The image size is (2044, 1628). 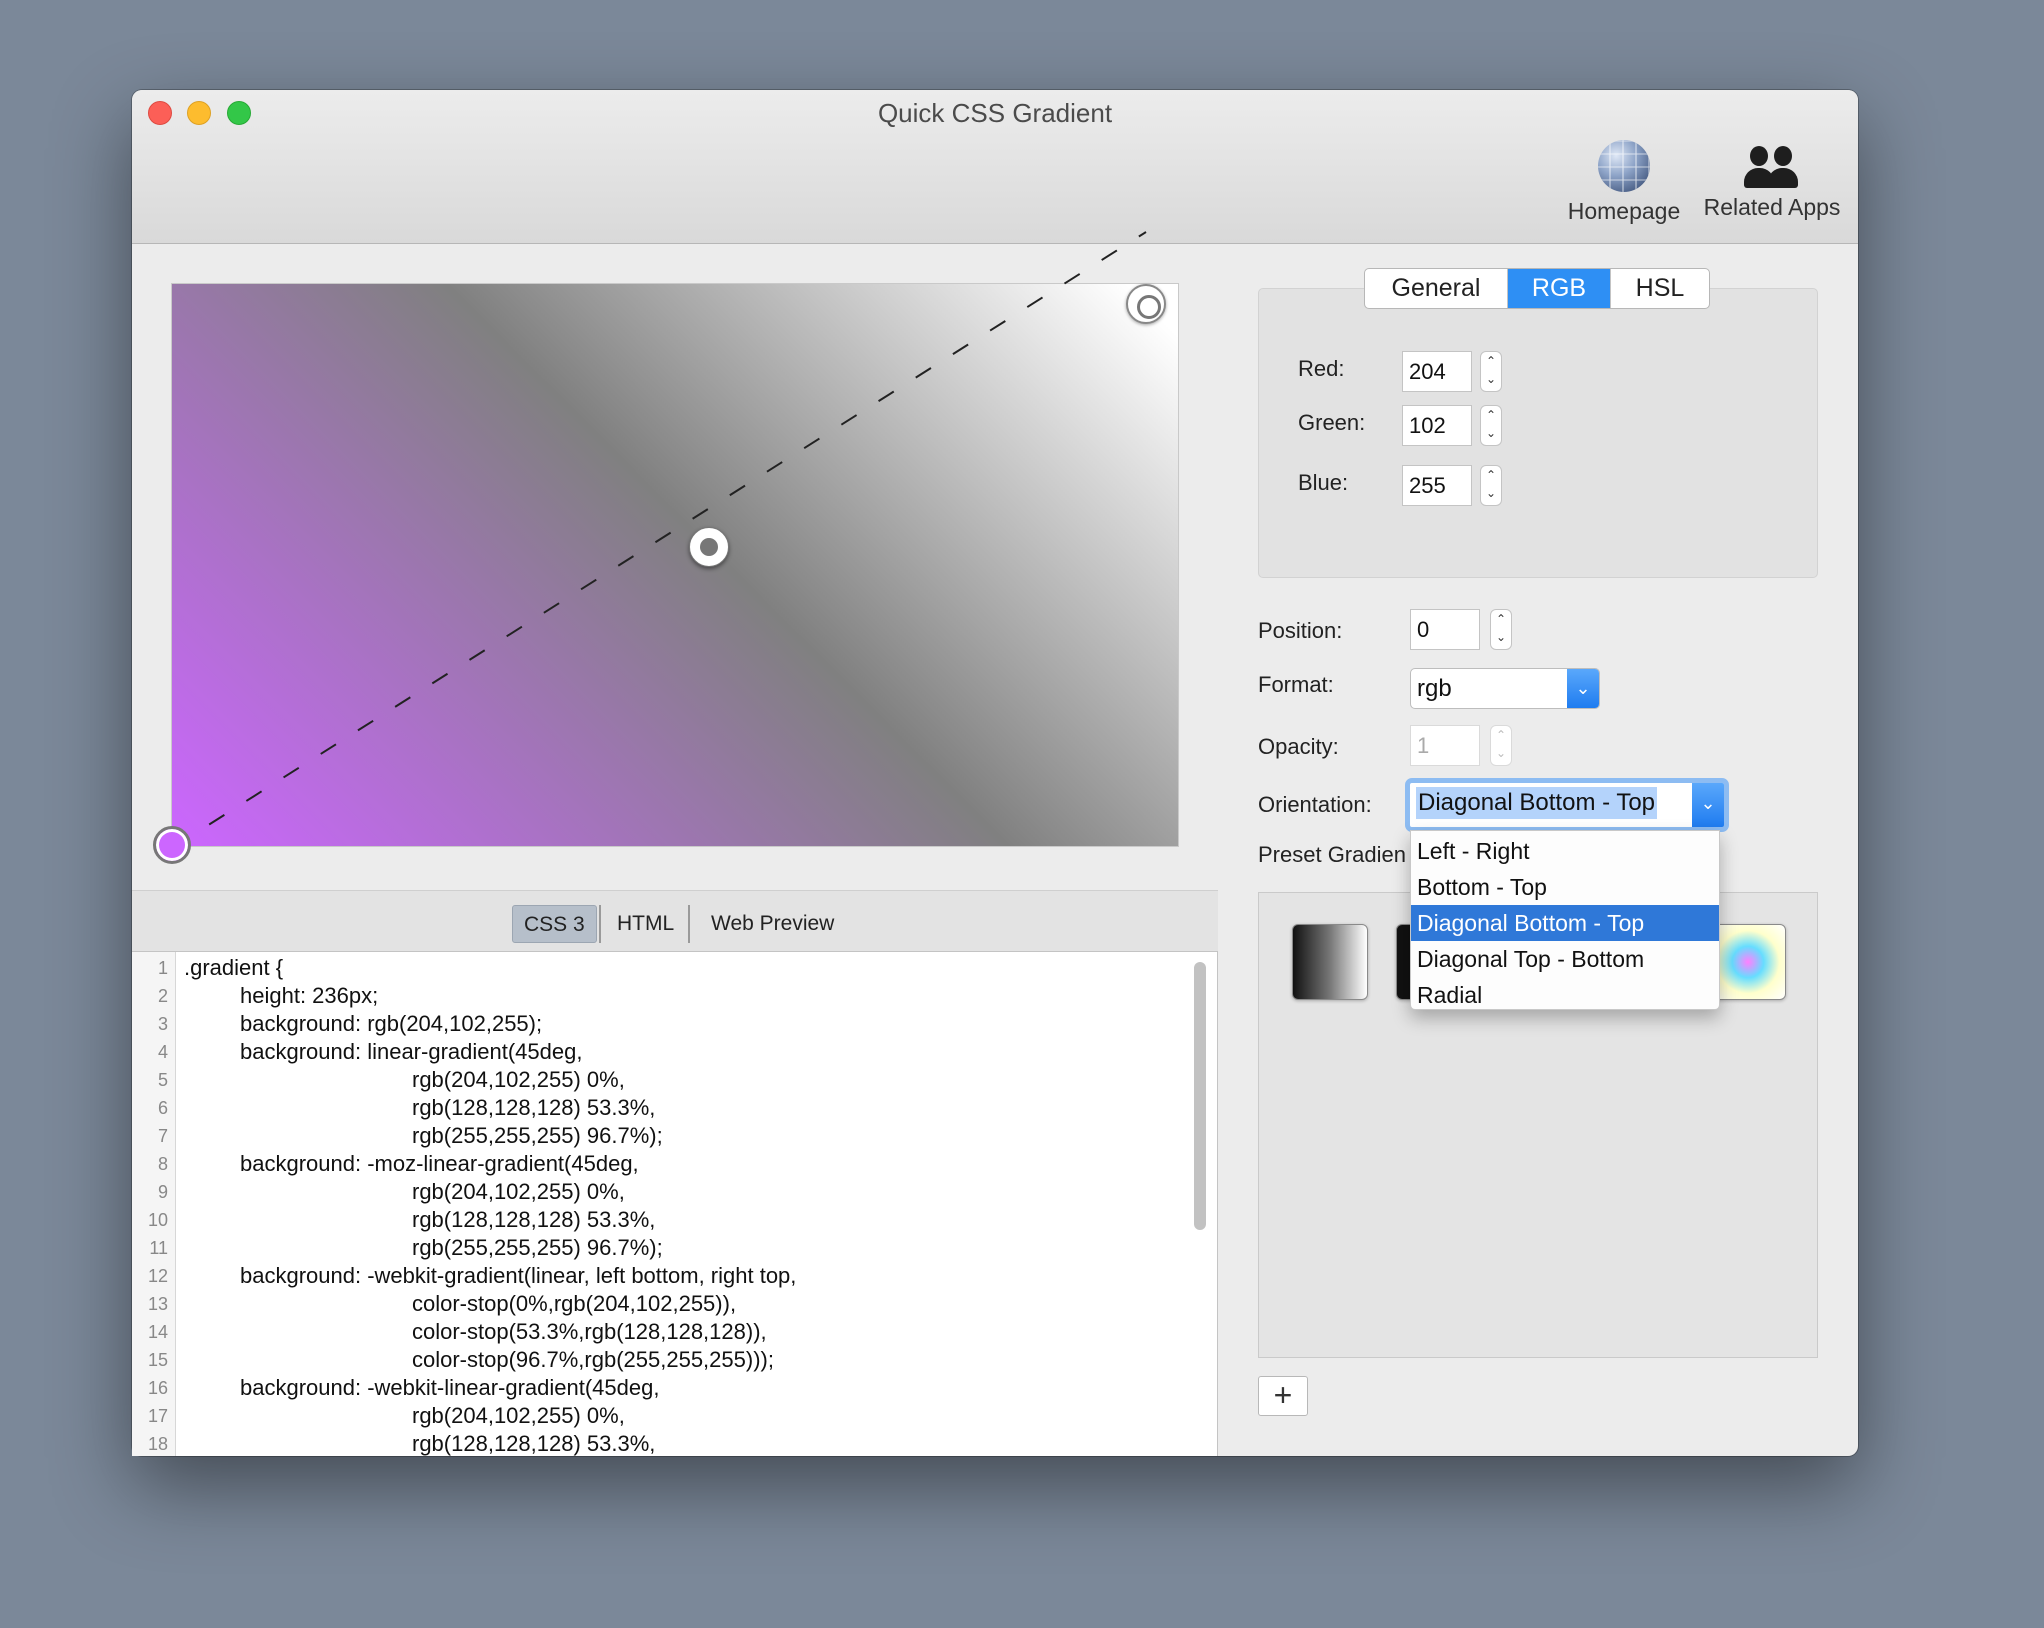 What do you see at coordinates (391, 1023) in the screenshot?
I see `code-text: background: rgb(204,102,255);` at bounding box center [391, 1023].